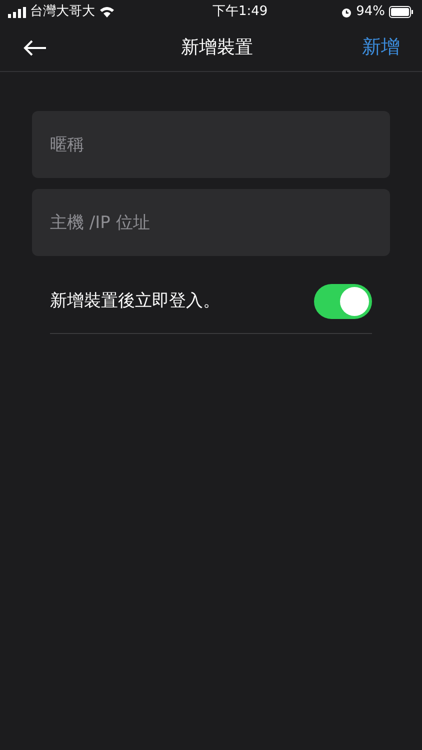 This screenshot has height=750, width=422. Describe the element at coordinates (107, 12) in the screenshot. I see `wifi-icon` at that location.